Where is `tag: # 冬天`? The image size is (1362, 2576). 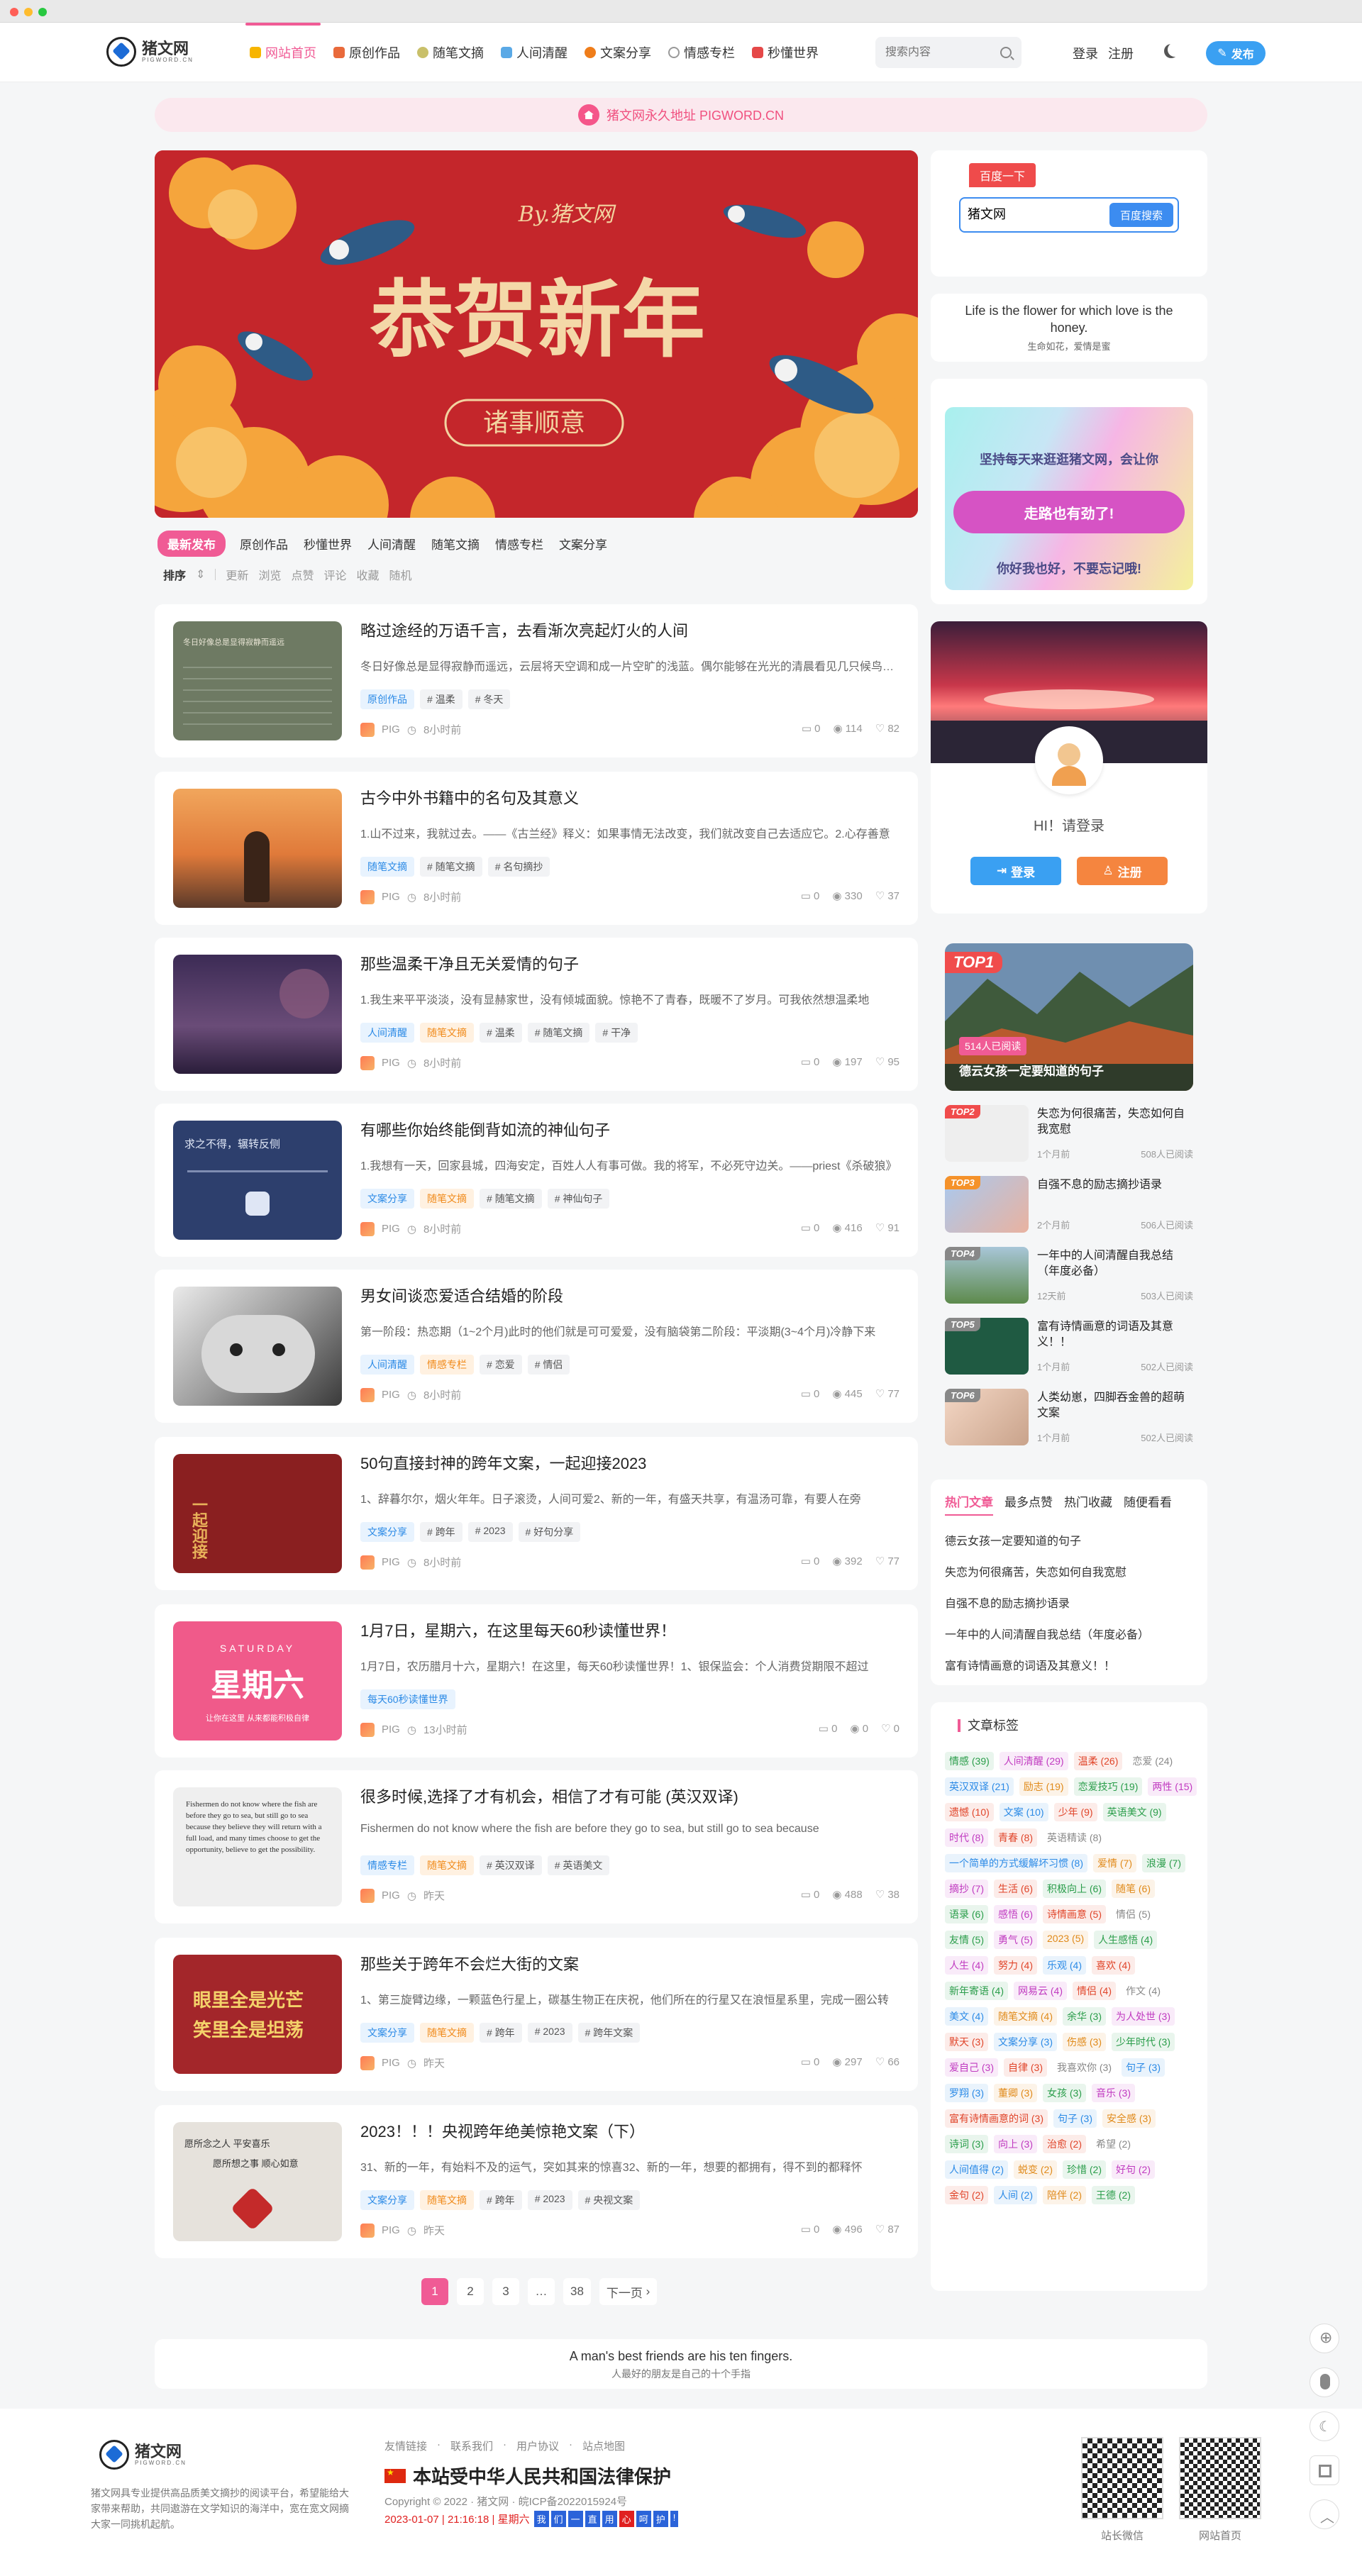 tag: # 冬天 is located at coordinates (489, 699).